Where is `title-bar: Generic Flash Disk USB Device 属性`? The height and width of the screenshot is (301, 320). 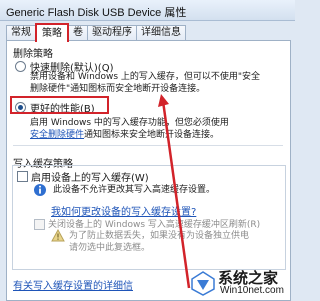
title-bar: Generic Flash Disk USB Device 属性 is located at coordinates (147, 10).